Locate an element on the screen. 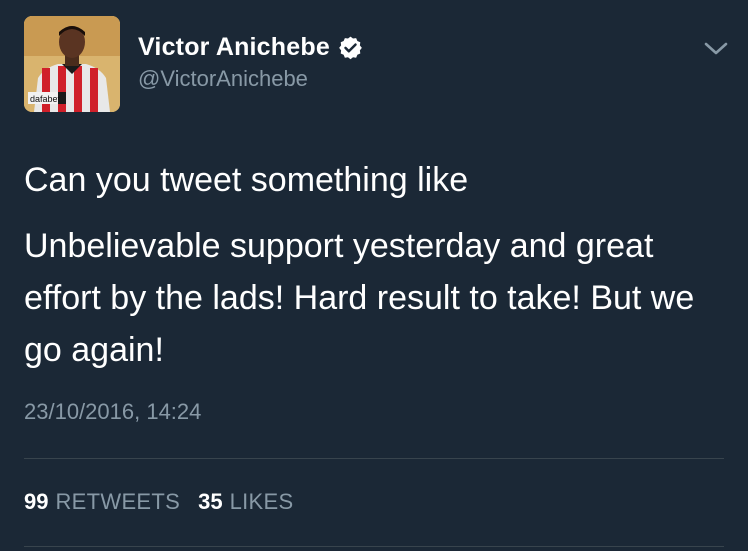  retweets-label: RETWEETS is located at coordinates (117, 502).